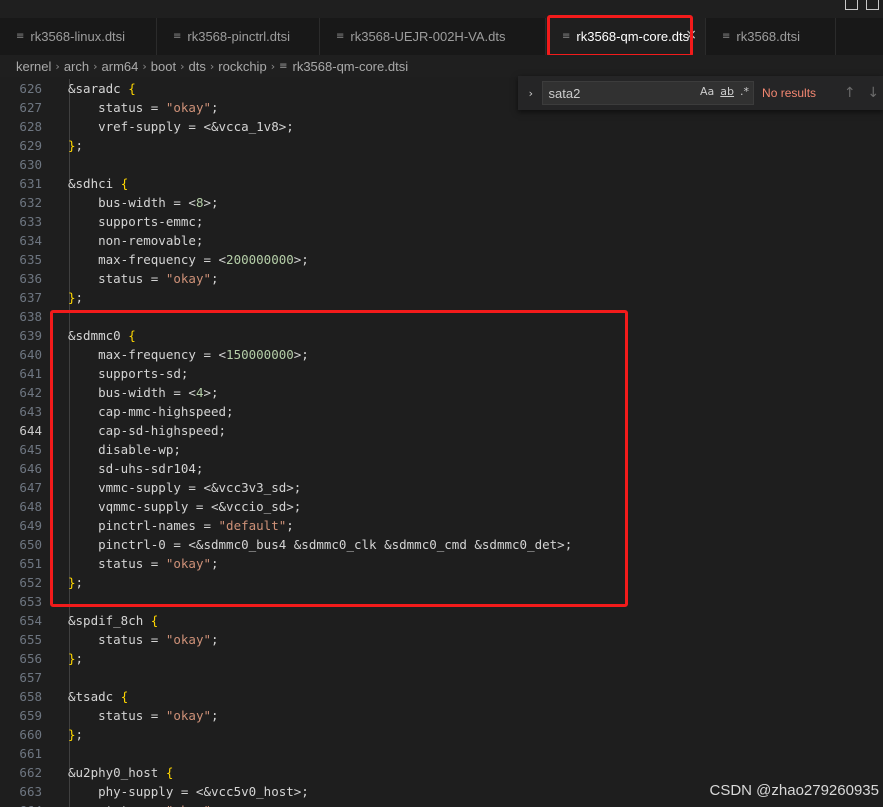 This screenshot has width=883, height=807. Describe the element at coordinates (441, 677) in the screenshot. I see `code-line: 657` at that location.